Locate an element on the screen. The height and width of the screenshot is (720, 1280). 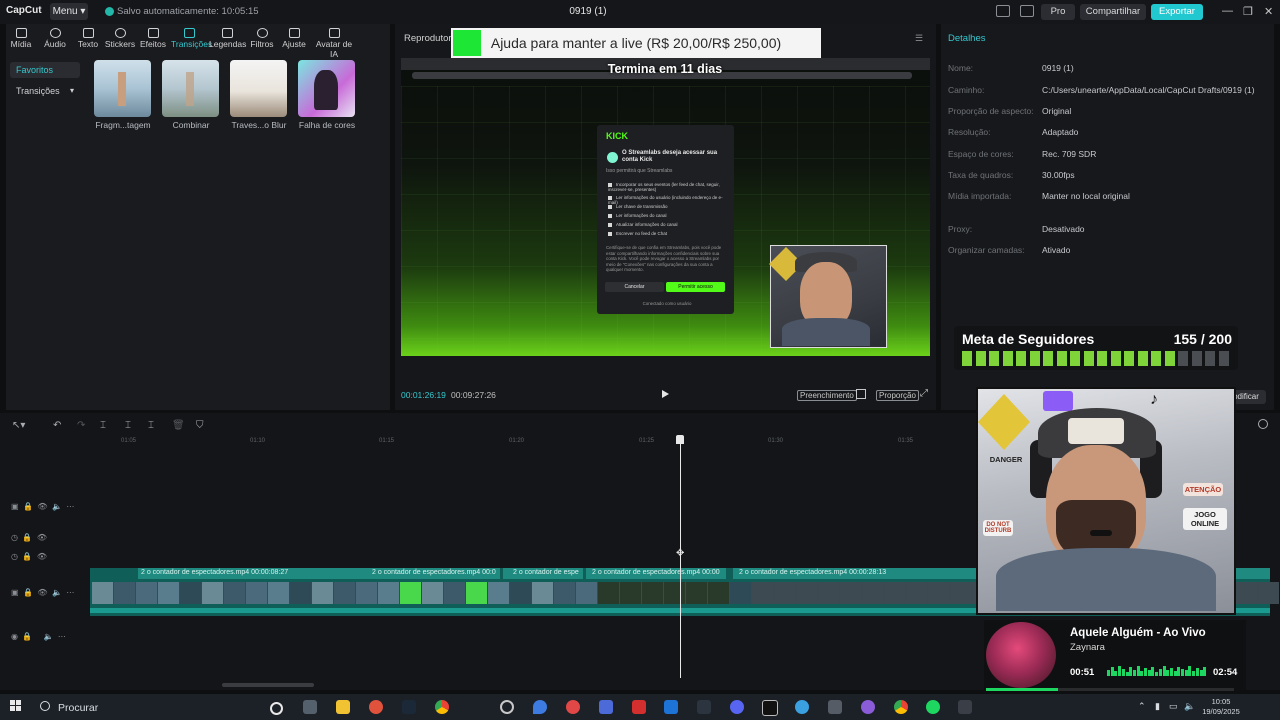
detail-value: 30.00fps is located at coordinates (1058, 175).